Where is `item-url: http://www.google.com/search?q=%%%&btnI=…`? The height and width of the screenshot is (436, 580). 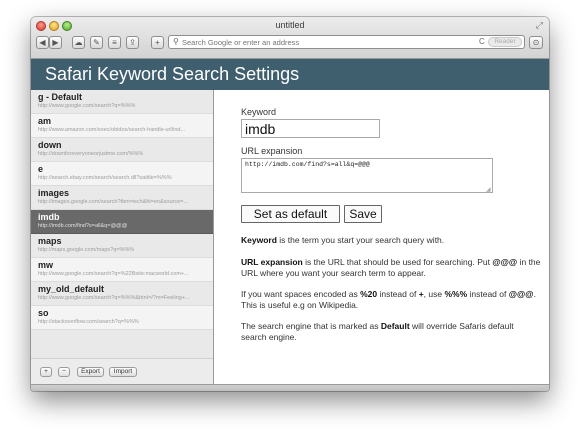 item-url: http://www.google.com/search?q=%%%&btnI=… is located at coordinates (114, 298).